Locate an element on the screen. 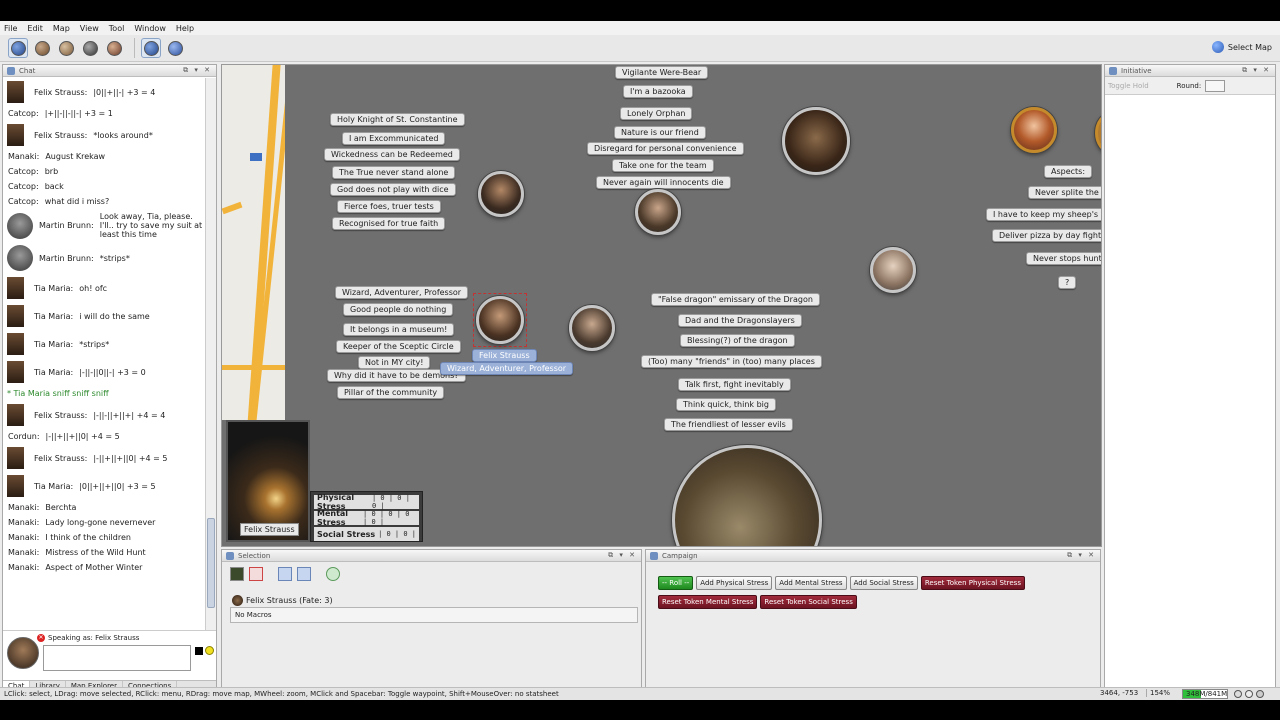  chat-text: *strips* is located at coordinates (114, 258).